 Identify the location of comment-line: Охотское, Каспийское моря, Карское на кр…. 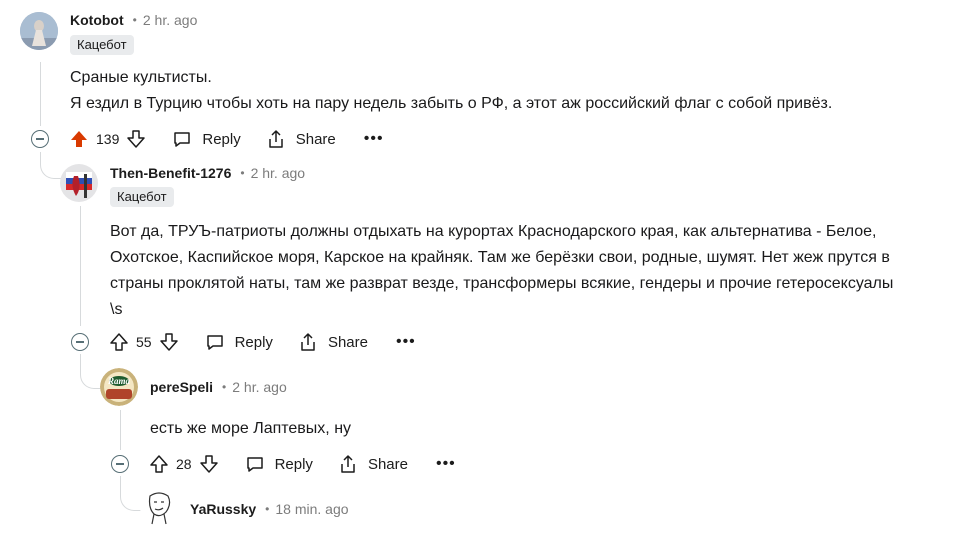
(500, 257).